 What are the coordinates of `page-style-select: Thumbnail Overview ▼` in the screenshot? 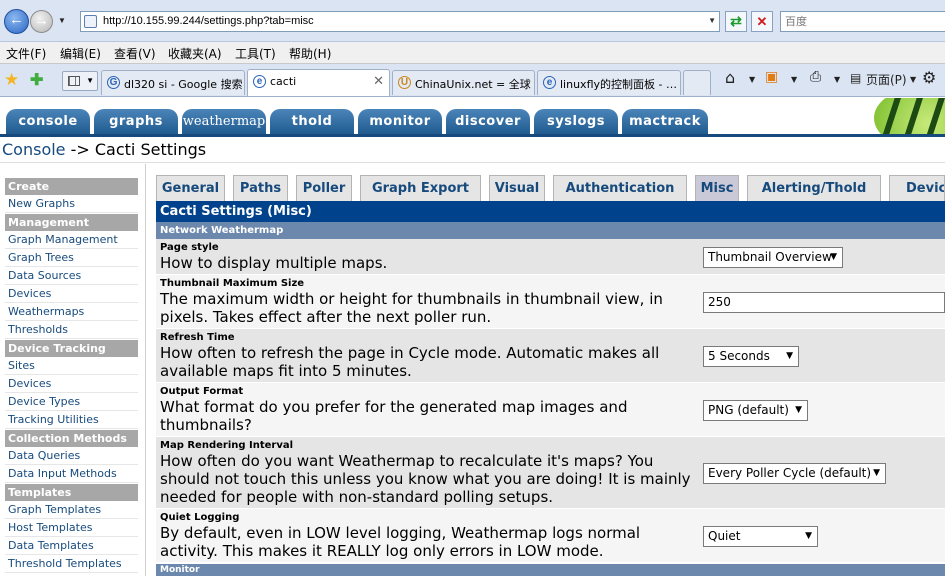 It's located at (773, 257).